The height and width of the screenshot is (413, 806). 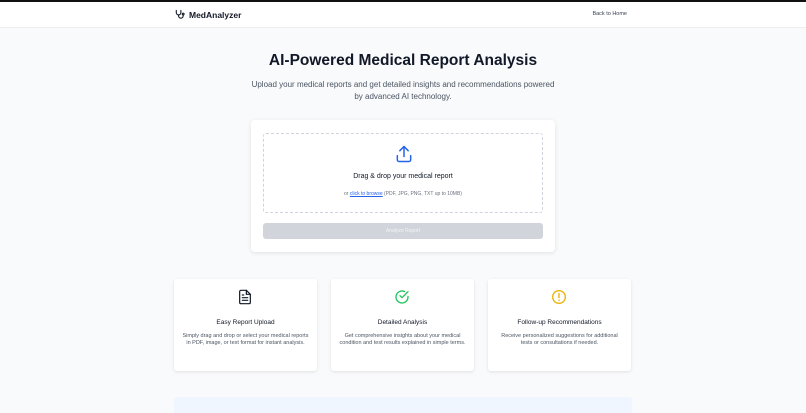 What do you see at coordinates (559, 322) in the screenshot?
I see `feature-title: Follow-up Recommendations` at bounding box center [559, 322].